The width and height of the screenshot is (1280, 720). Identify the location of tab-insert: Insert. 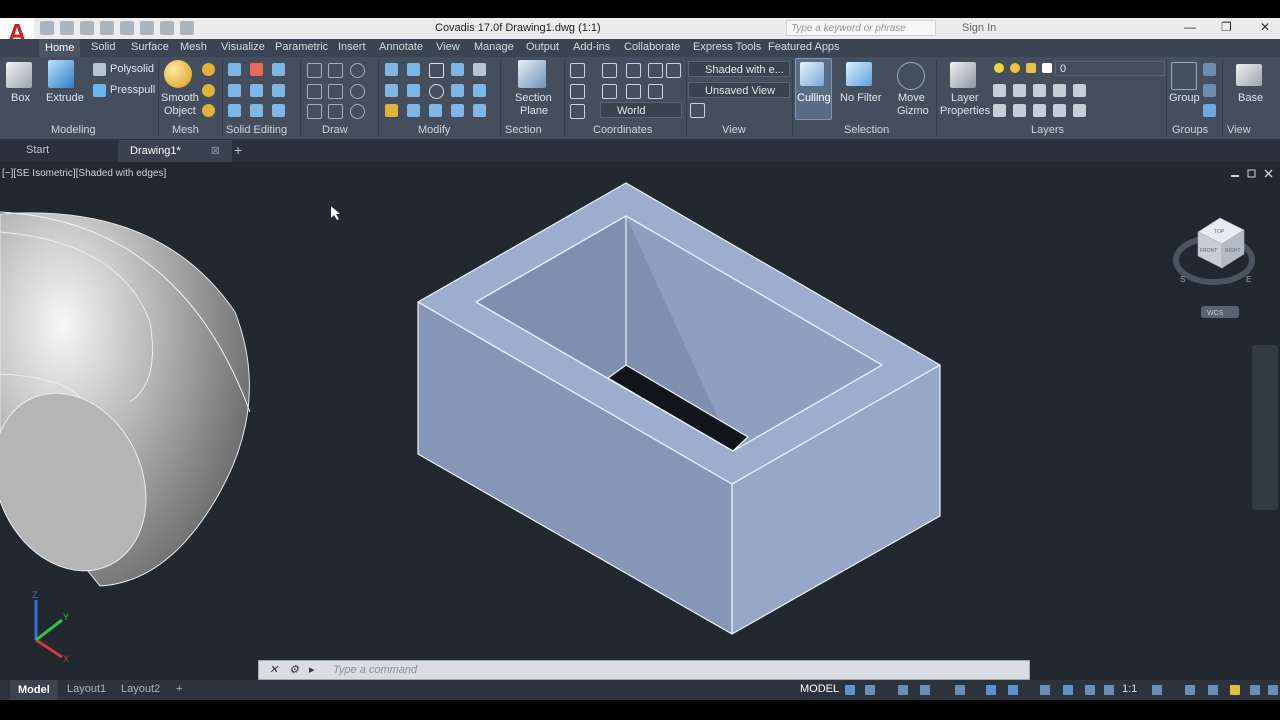
(352, 47).